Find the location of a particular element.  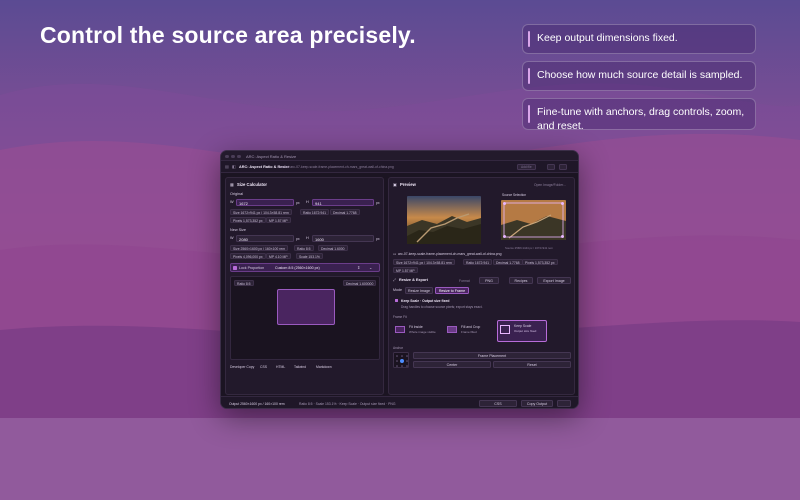

lock-proportion-label: Lock Proportion is located at coordinates (252, 267).